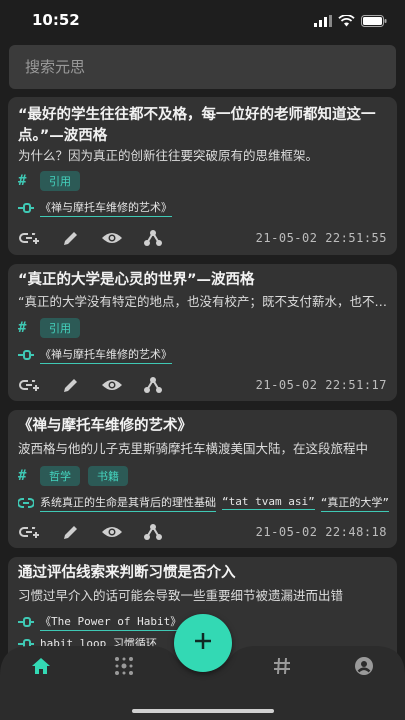 This screenshot has height=720, width=405. I want to click on card-actions: 21-05-02 22:51:55, so click(202, 238).